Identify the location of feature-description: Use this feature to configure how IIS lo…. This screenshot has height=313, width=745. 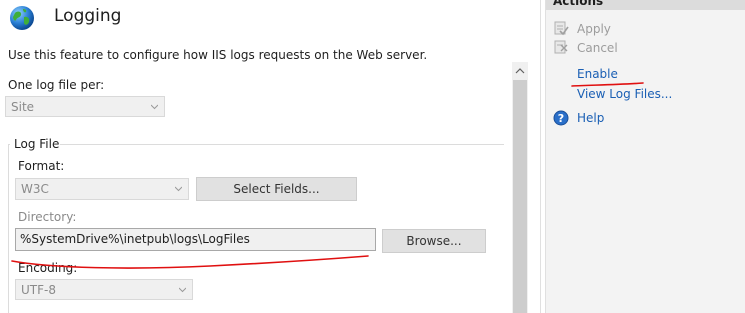
(218, 55).